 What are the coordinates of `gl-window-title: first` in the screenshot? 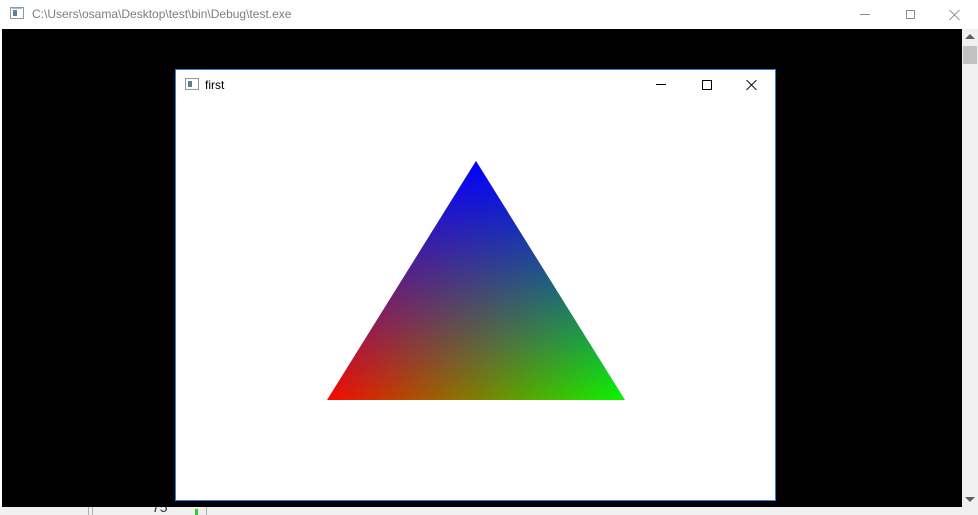 It's located at (215, 85).